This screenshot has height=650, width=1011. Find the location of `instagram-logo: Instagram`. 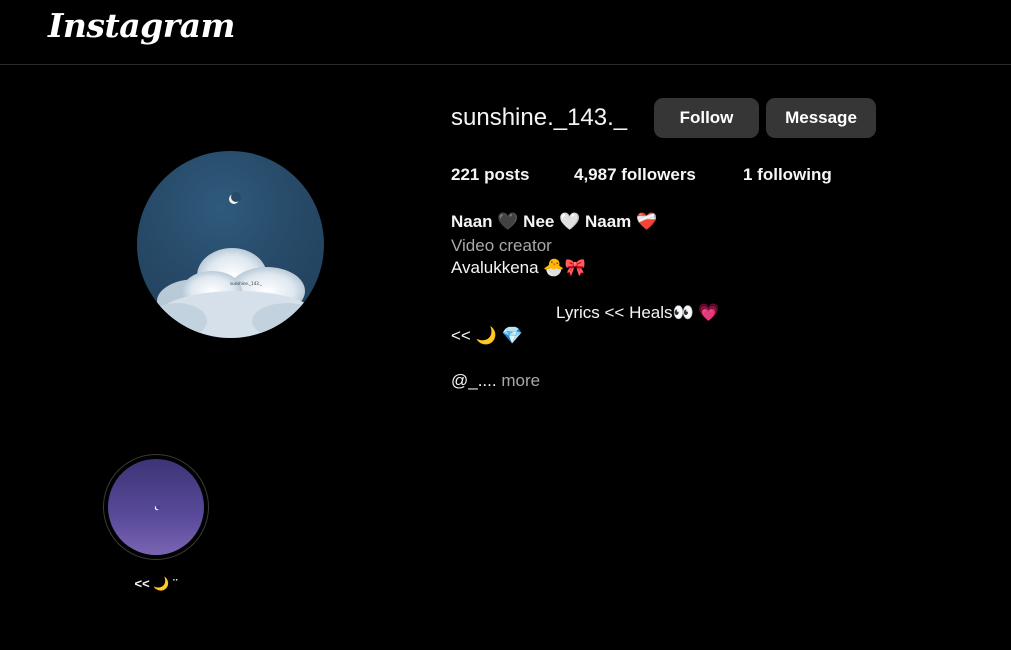

instagram-logo: Instagram is located at coordinates (141, 25).